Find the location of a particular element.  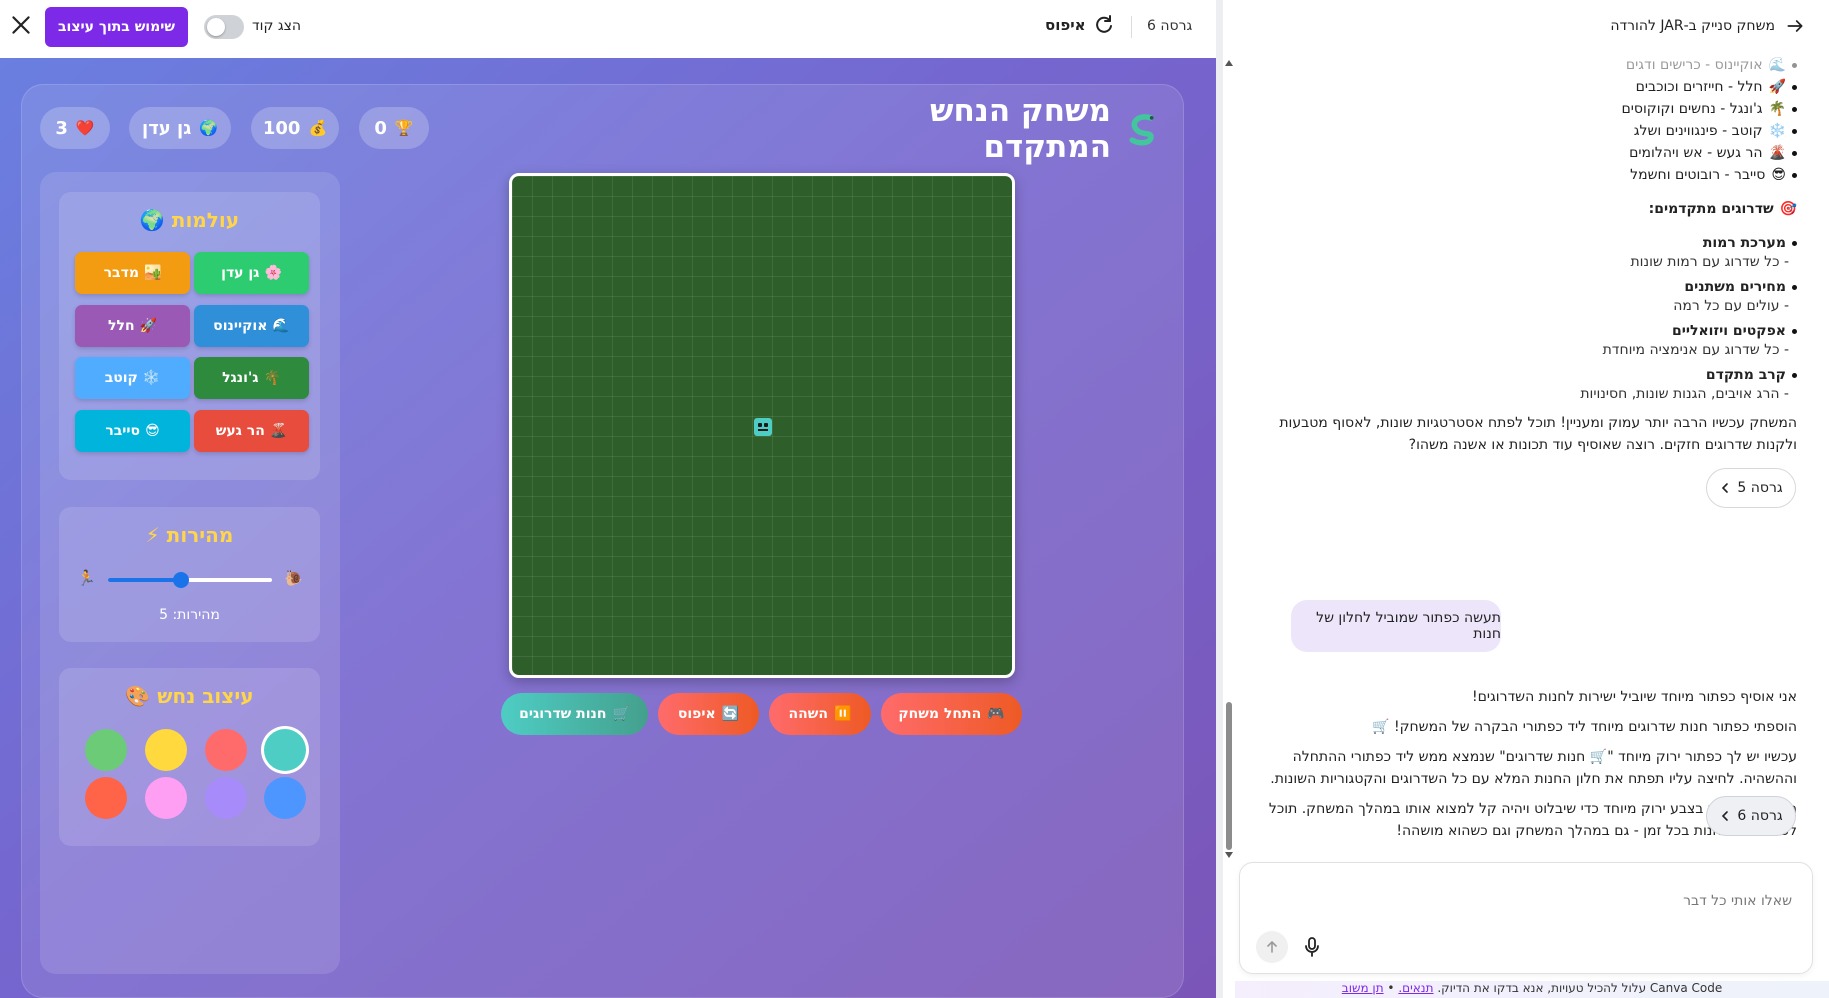

list-item-text: קוטב - פינגווינים ושלג is located at coordinates (1698, 131).